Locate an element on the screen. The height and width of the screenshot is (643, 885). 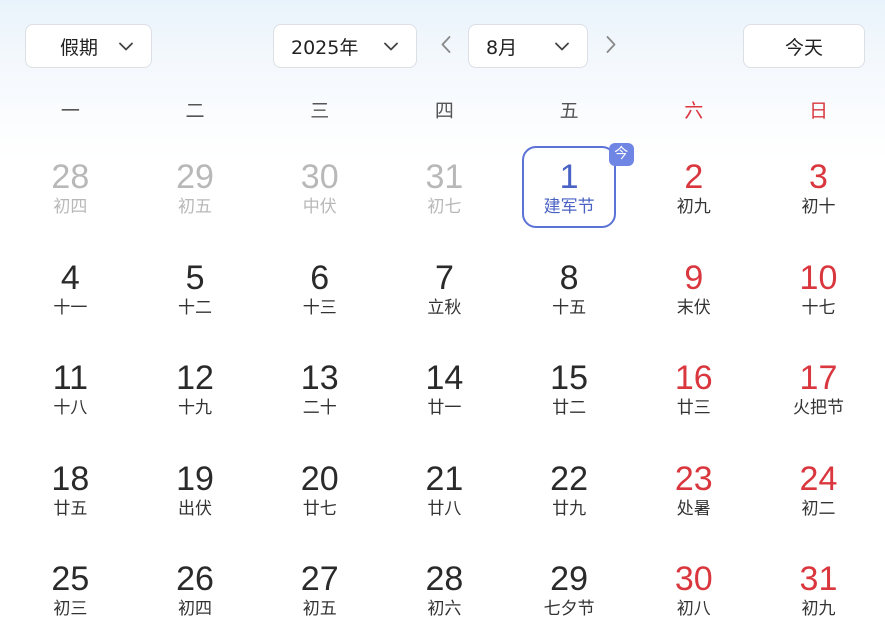
chevron-down-icon is located at coordinates (562, 46).